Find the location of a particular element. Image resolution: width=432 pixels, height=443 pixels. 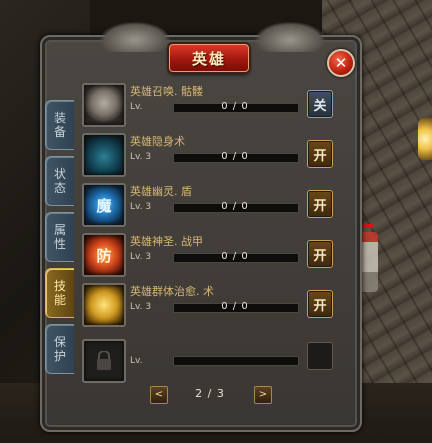

skill-row-locked: Lv. is located at coordinates (211, 361).